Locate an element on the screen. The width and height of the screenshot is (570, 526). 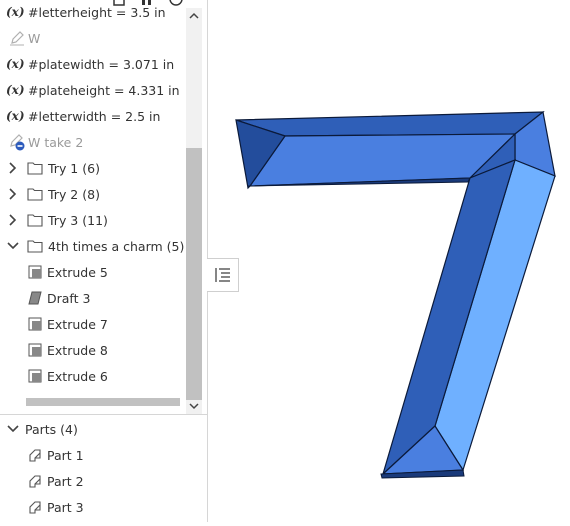
feature-label: #plateheight = 4.331 in is located at coordinates (104, 90).